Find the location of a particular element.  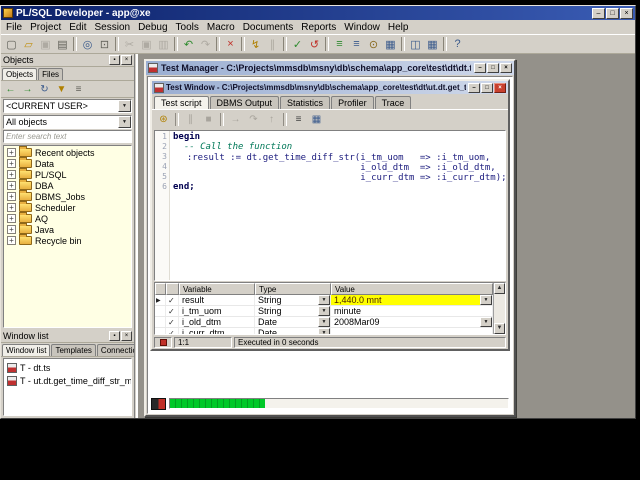

tab-files: Files is located at coordinates (51, 74).